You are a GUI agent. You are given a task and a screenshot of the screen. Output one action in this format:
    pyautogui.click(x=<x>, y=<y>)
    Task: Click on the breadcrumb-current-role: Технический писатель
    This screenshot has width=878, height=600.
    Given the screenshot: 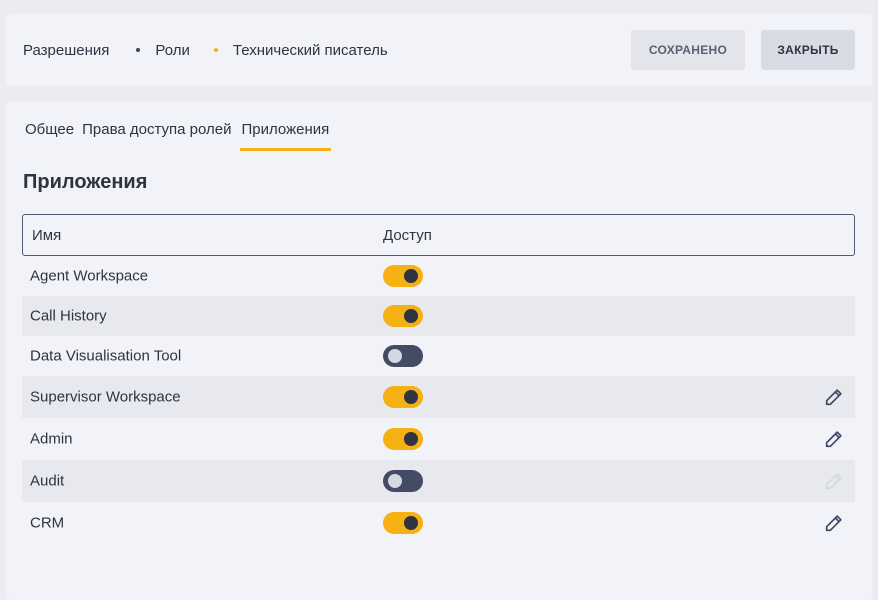 What is the action you would take?
    pyautogui.click(x=310, y=50)
    